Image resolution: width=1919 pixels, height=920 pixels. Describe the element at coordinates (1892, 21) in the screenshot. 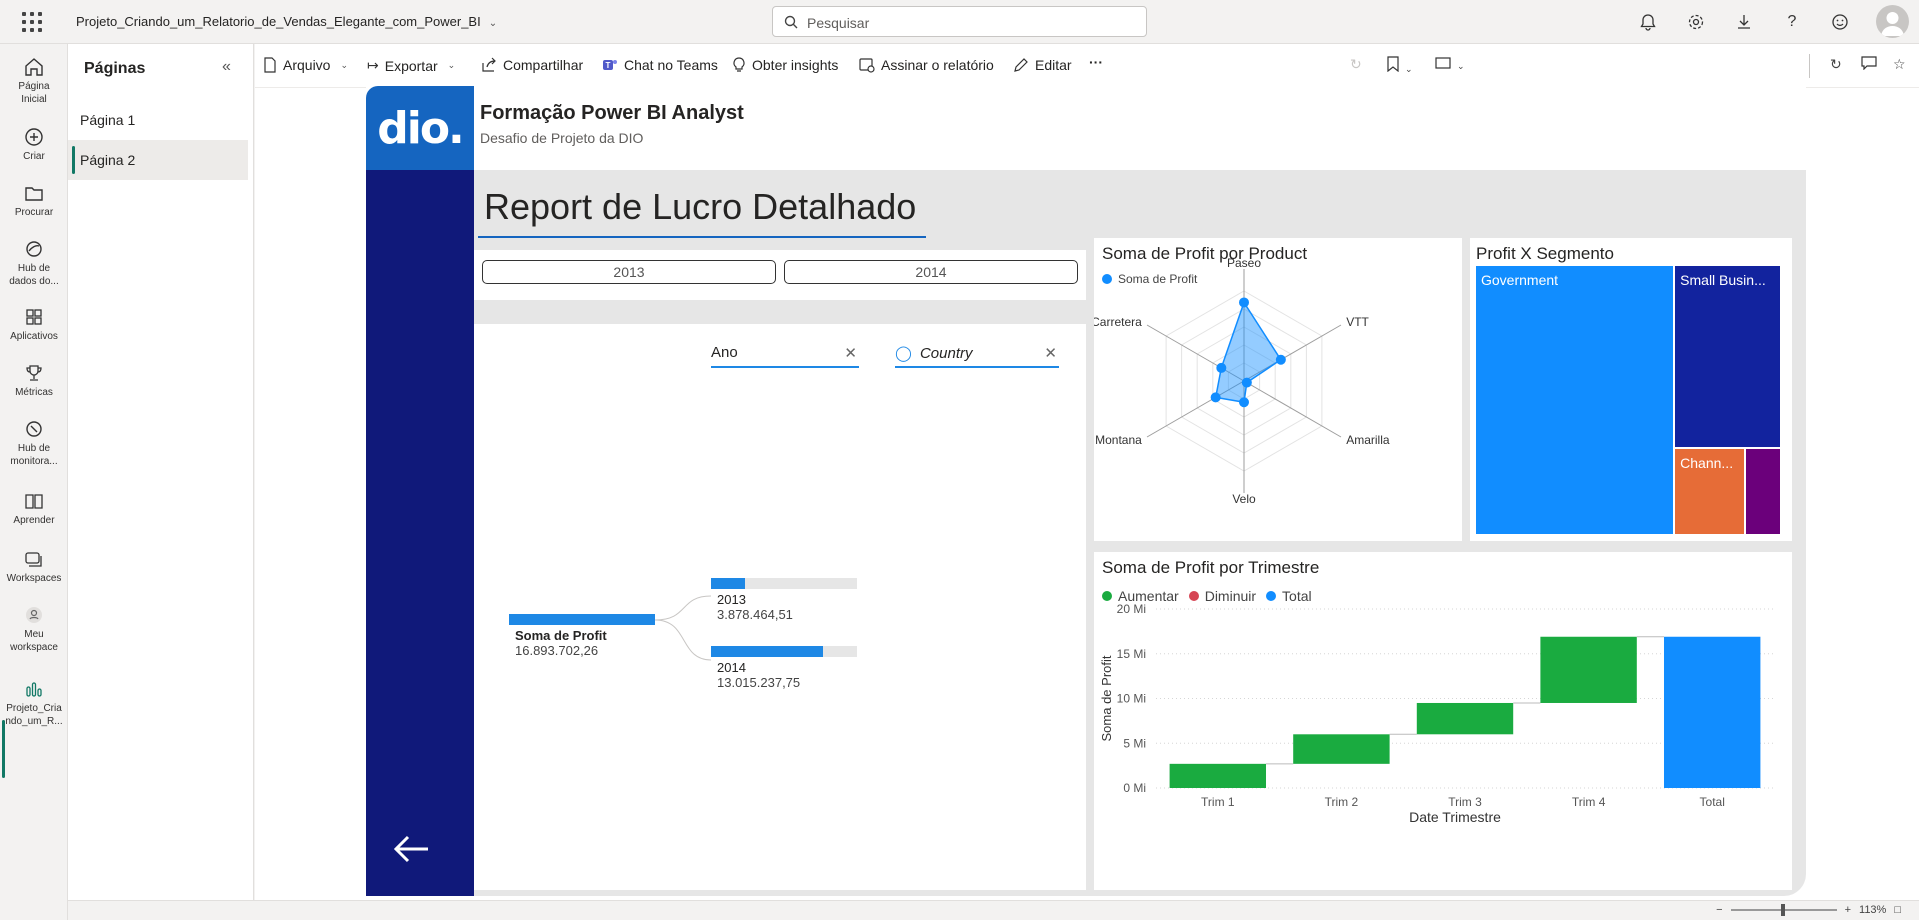

I see `avatar` at that location.